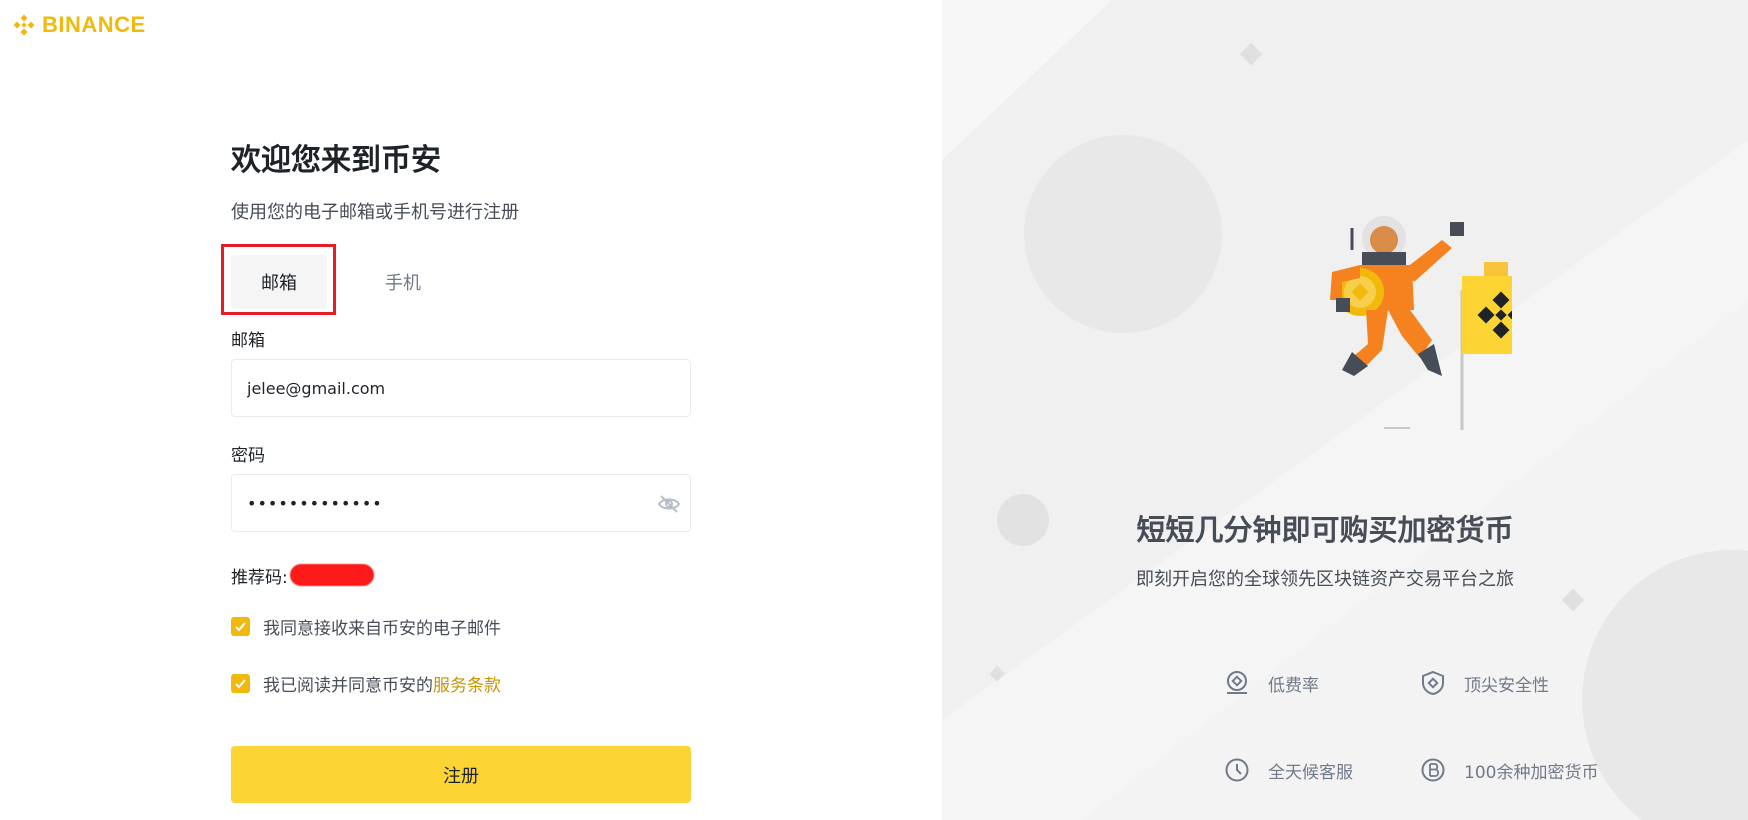  Describe the element at coordinates (669, 504) in the screenshot. I see `eye-hidden-icon` at that location.